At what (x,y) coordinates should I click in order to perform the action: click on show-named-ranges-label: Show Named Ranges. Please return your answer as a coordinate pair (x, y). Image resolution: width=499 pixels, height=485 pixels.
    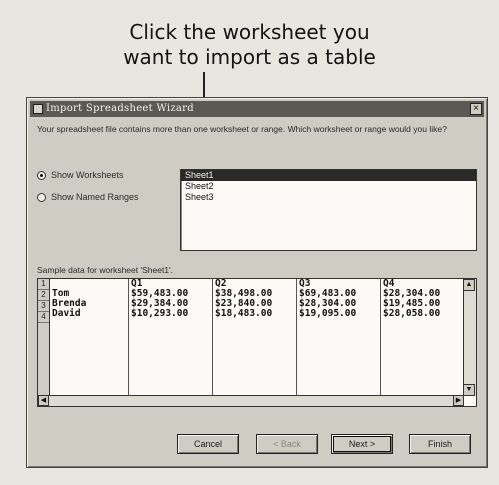
    Looking at the image, I should click on (95, 197).